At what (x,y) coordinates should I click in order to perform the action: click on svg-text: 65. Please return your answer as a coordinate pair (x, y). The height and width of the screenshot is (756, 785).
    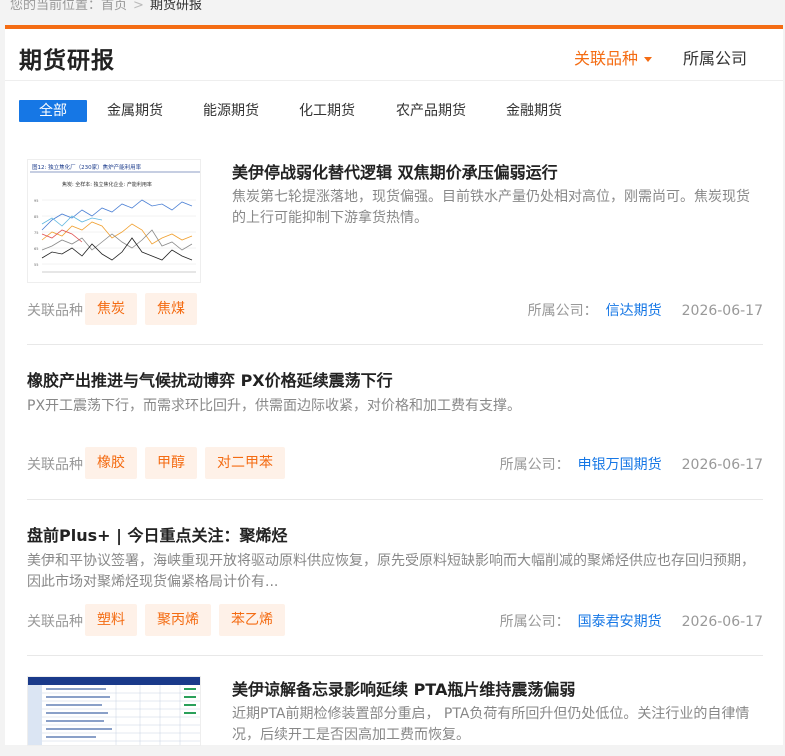
    Looking at the image, I should click on (36, 249).